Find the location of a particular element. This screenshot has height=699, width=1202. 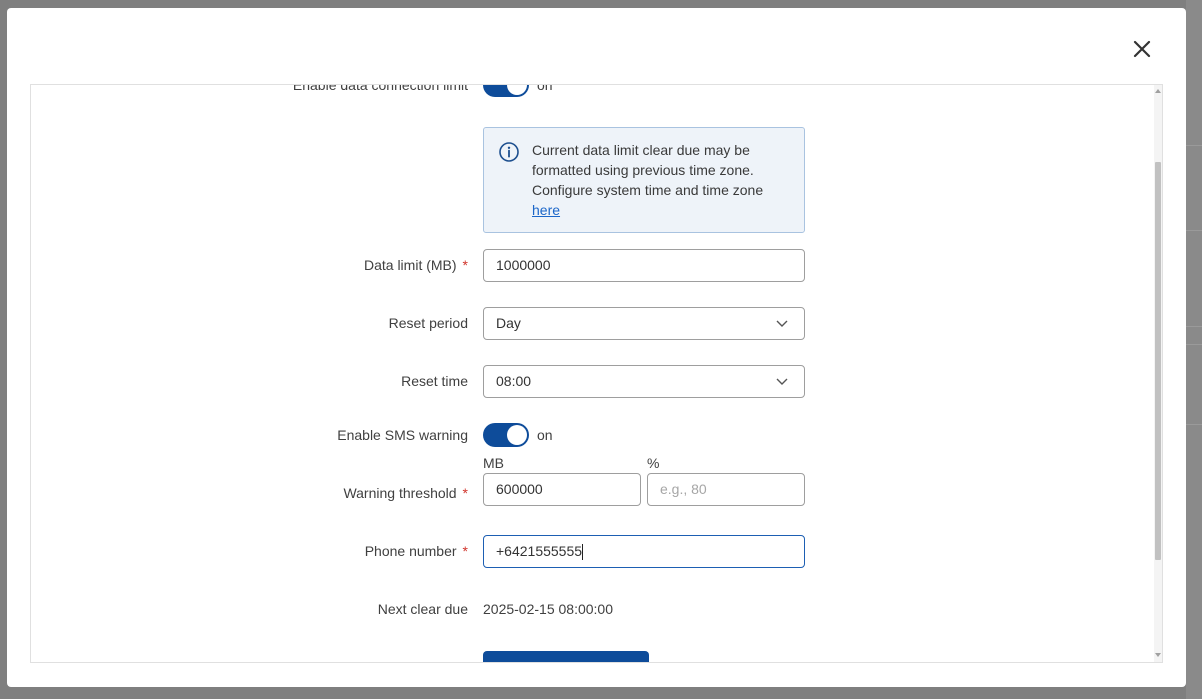

warning-threshold-label: Warning threshold * is located at coordinates (405, 493).